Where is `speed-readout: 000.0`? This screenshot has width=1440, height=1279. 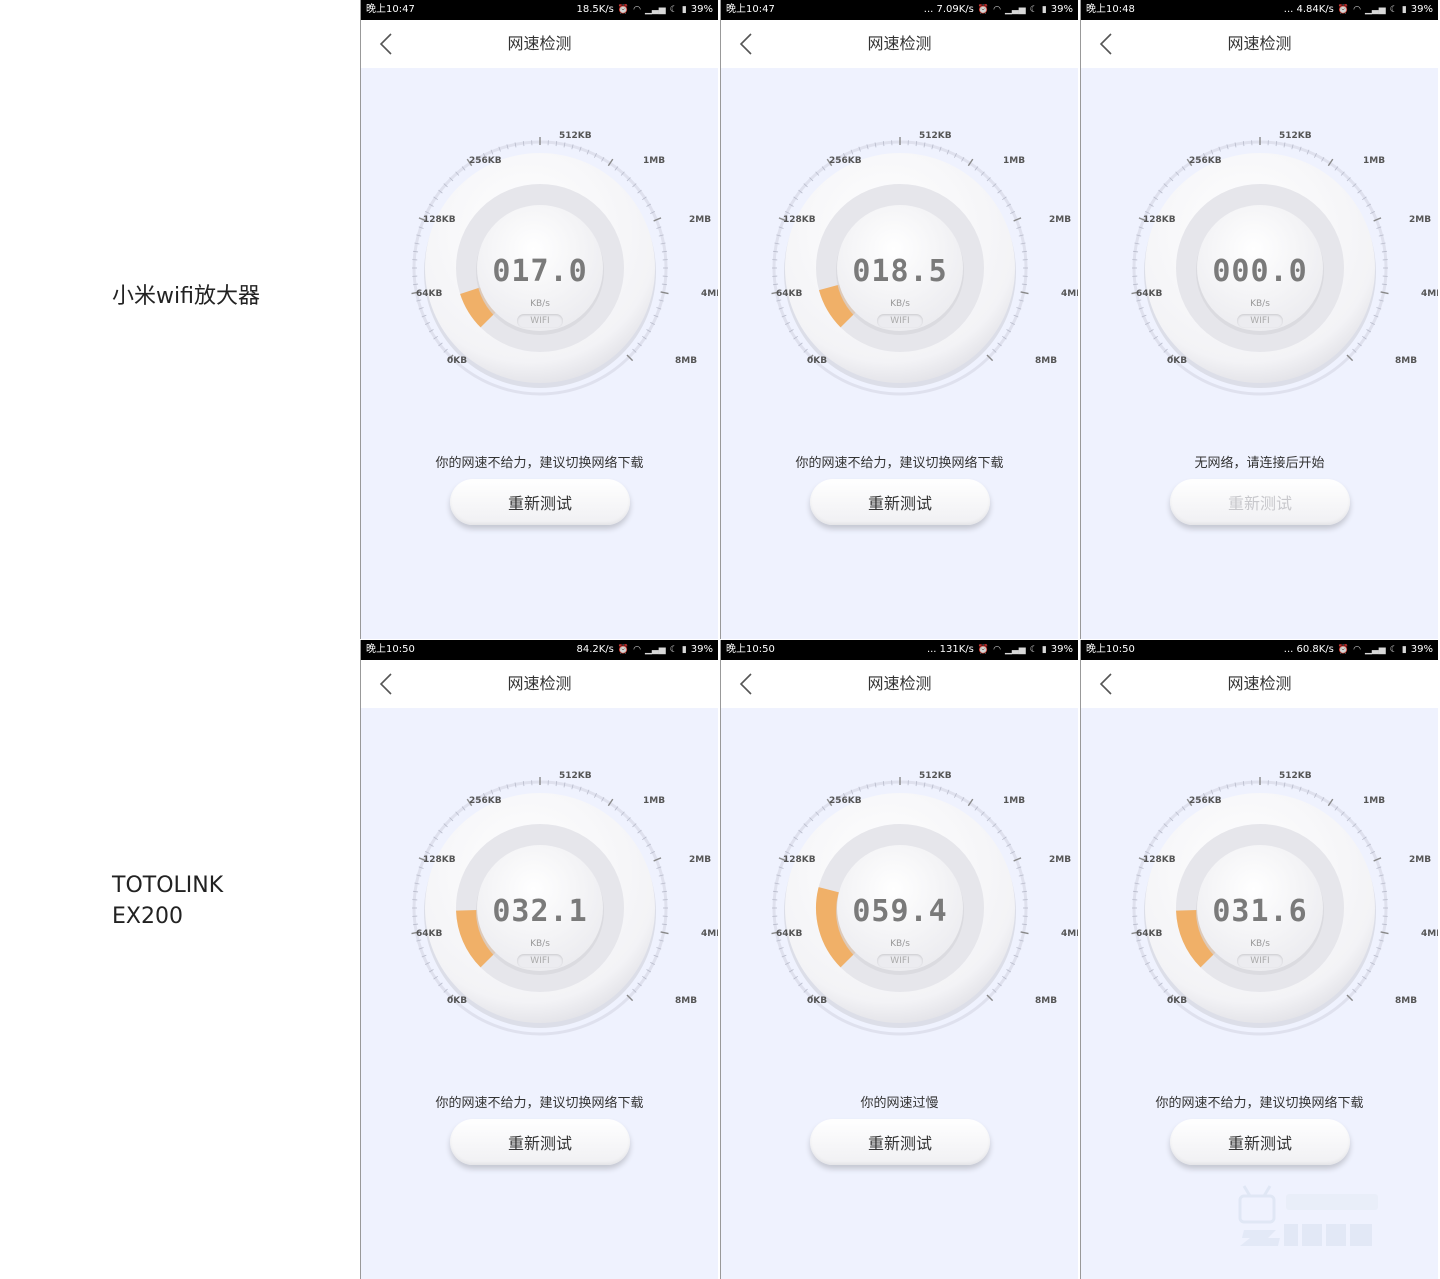
speed-readout: 000.0 is located at coordinates (1260, 271).